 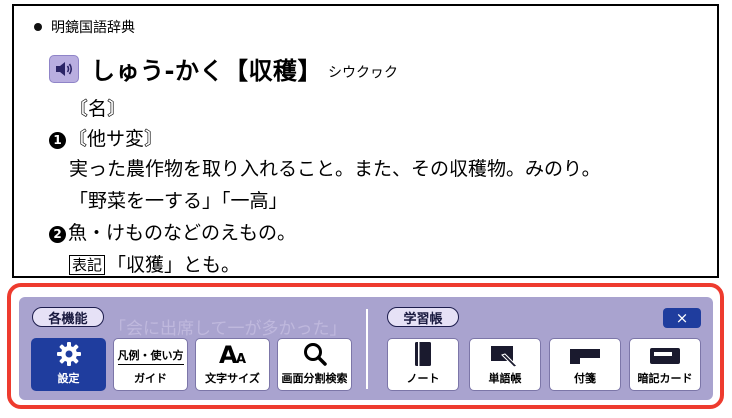 What do you see at coordinates (98, 109) in the screenshot?
I see `part-of-speech: 〘名〙` at bounding box center [98, 109].